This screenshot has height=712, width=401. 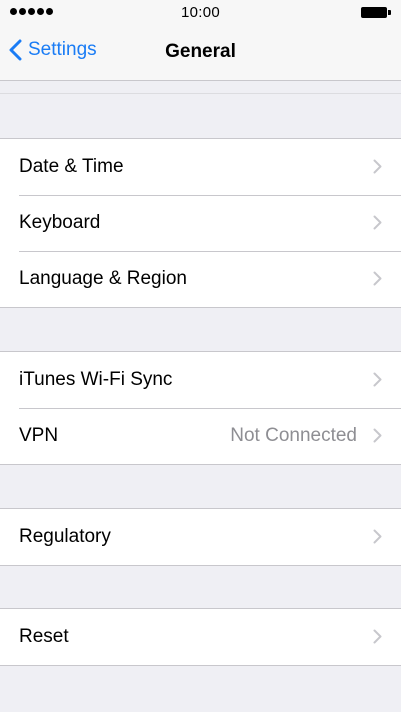 What do you see at coordinates (200, 436) in the screenshot?
I see `row-vpn: VPN Not Connected` at bounding box center [200, 436].